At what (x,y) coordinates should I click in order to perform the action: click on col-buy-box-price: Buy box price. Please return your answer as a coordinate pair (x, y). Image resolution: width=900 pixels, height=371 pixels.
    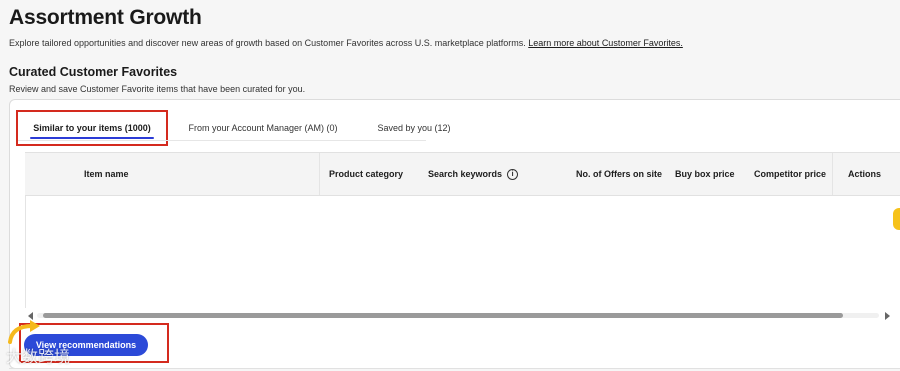
    Looking at the image, I should click on (705, 174).